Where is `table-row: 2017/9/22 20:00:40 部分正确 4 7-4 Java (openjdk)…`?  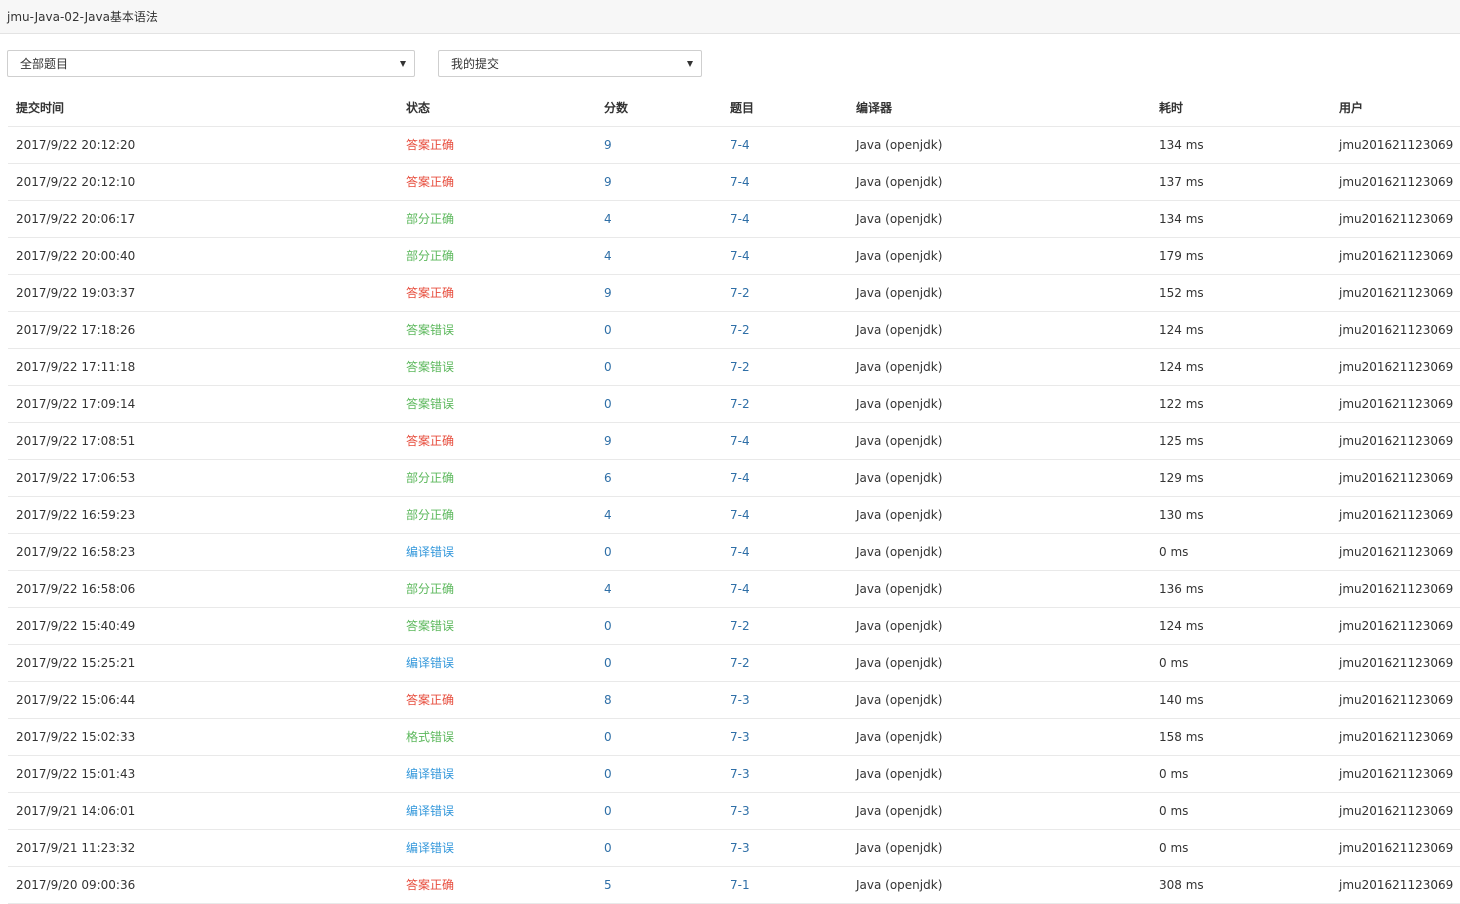 table-row: 2017/9/22 20:00:40 部分正确 4 7-4 Java (openjdk)… is located at coordinates (734, 256).